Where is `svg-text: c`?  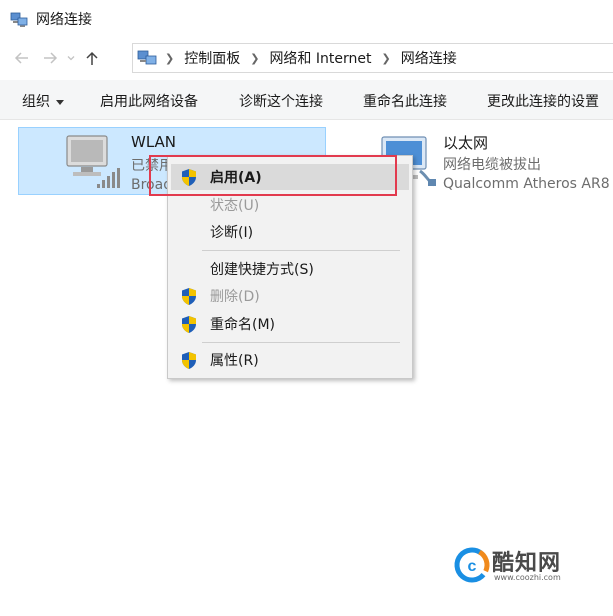
svg-text: c is located at coordinates (472, 566).